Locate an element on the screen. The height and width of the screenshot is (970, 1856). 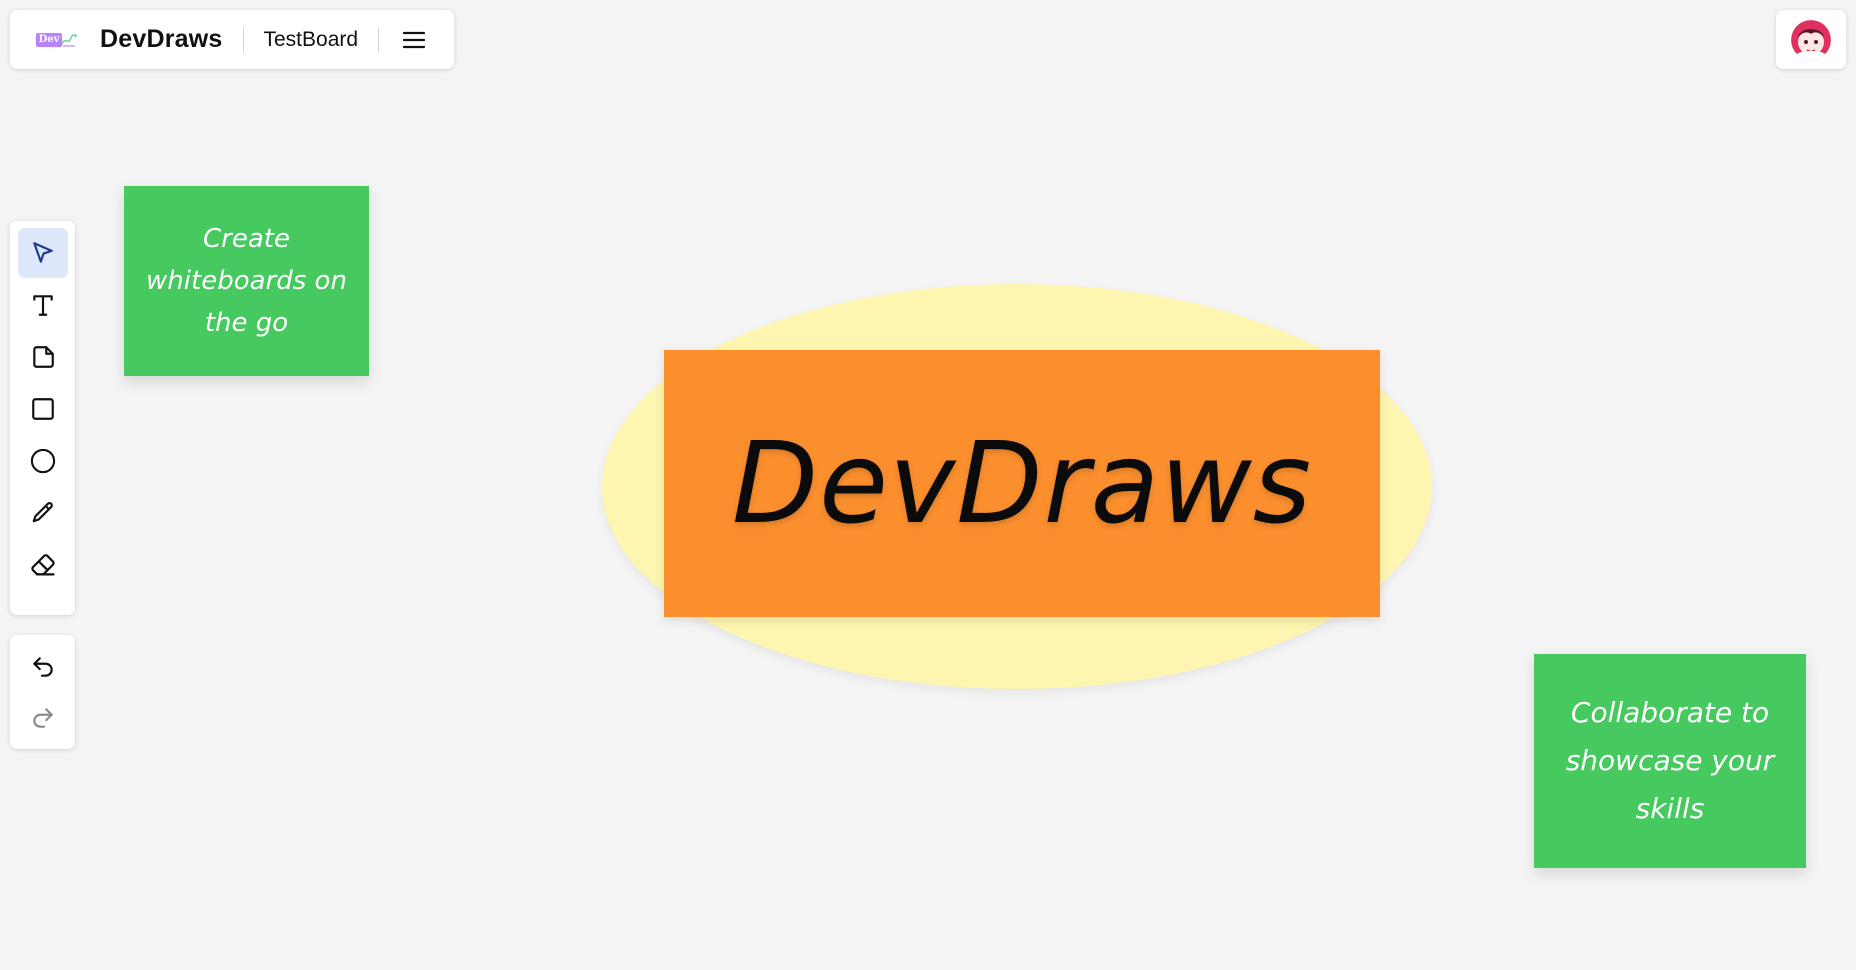
menu-button is located at coordinates (414, 40).